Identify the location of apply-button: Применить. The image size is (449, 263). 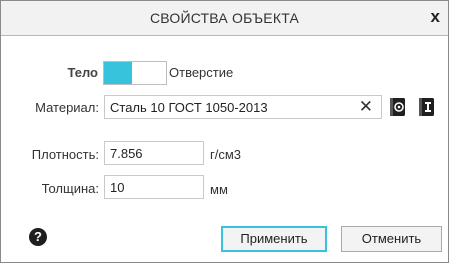
(274, 239).